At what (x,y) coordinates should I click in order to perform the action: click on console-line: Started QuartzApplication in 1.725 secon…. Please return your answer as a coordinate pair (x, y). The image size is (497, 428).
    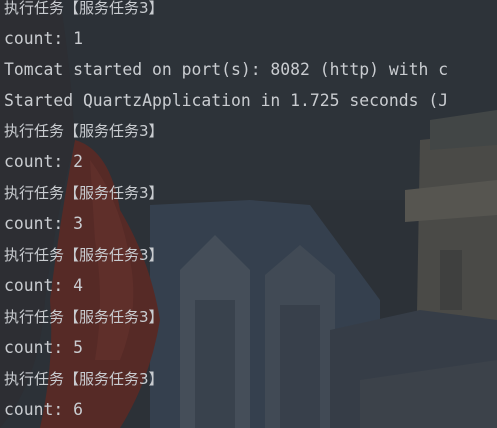
    Looking at the image, I should click on (226, 100).